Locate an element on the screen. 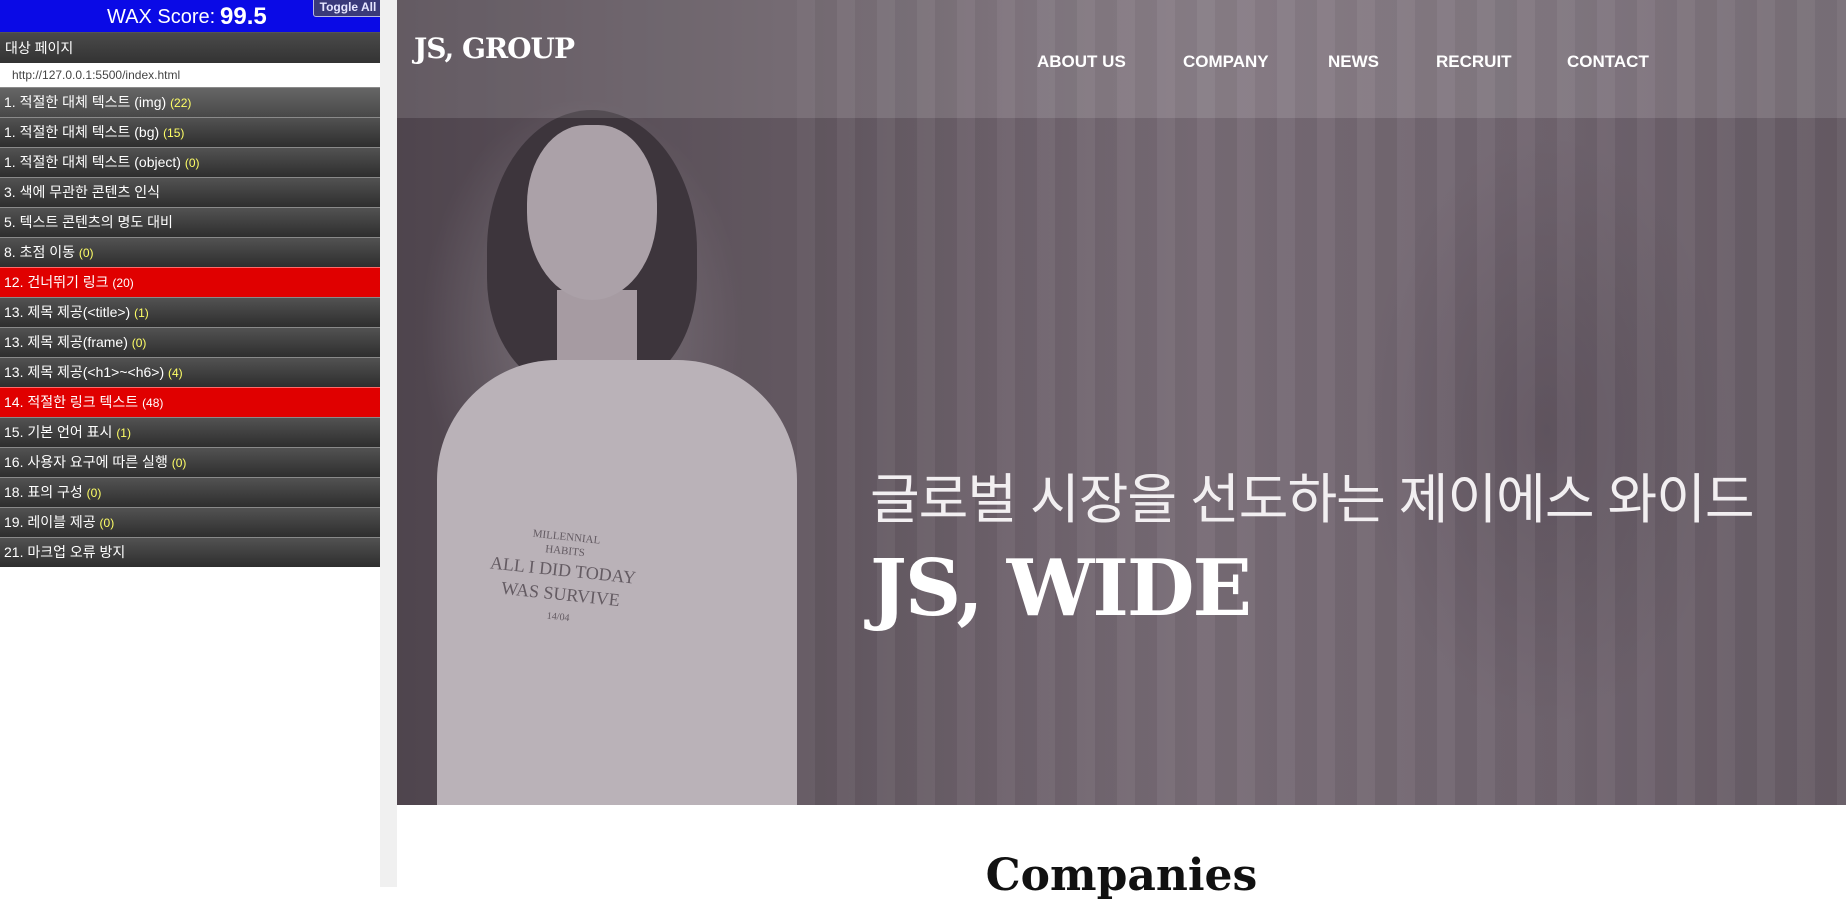 This screenshot has height=901, width=1846. wax-check-item: 3. 색에 무관한 콘텐츠 인식 is located at coordinates (190, 192).